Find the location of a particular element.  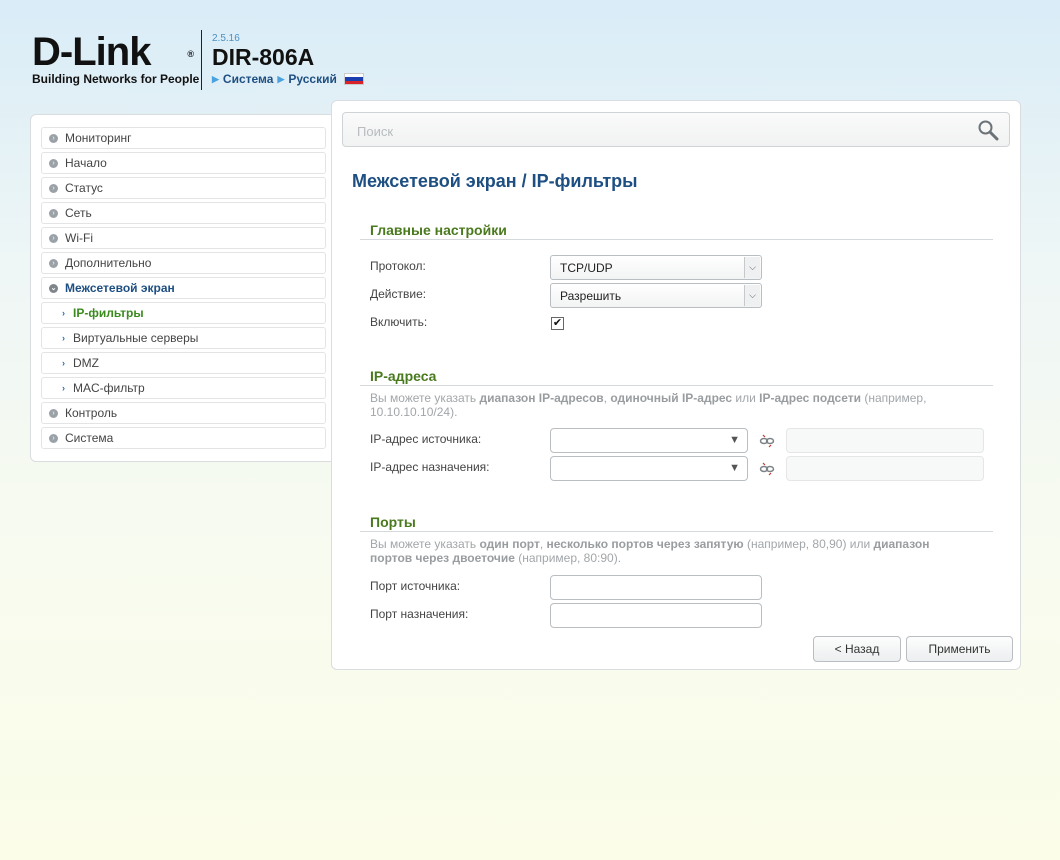

language-link: Русский is located at coordinates (312, 79).